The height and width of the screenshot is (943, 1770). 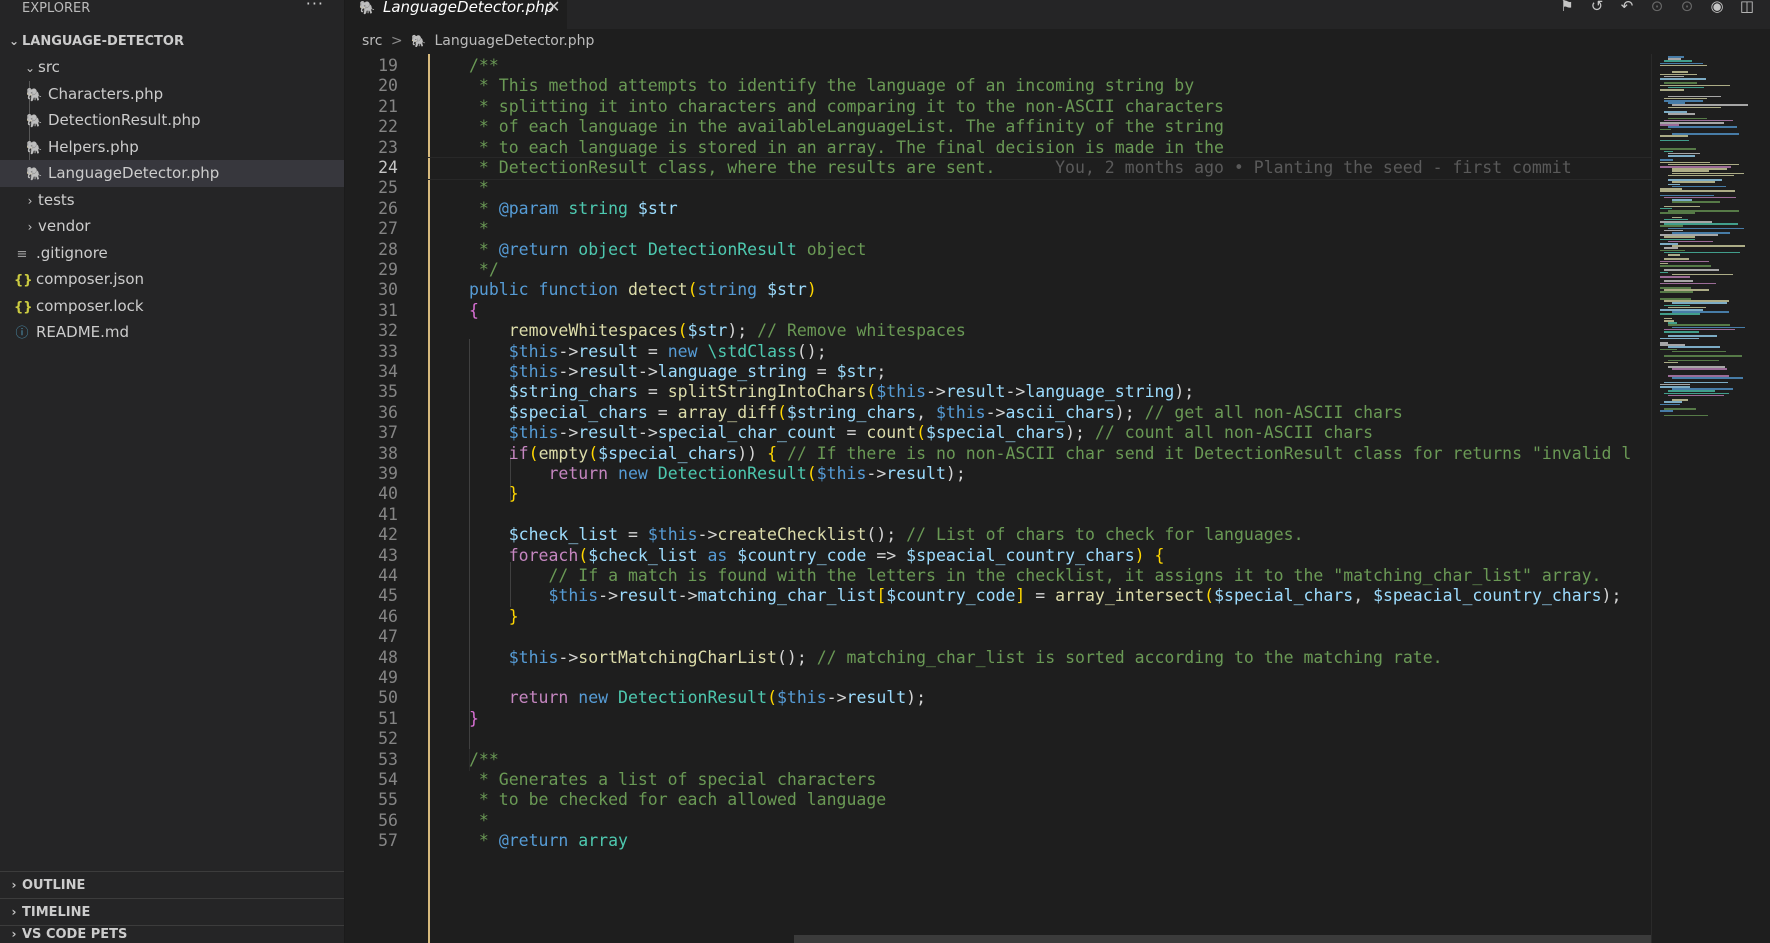 What do you see at coordinates (172, 67) in the screenshot?
I see `folder-src: ⌄ src` at bounding box center [172, 67].